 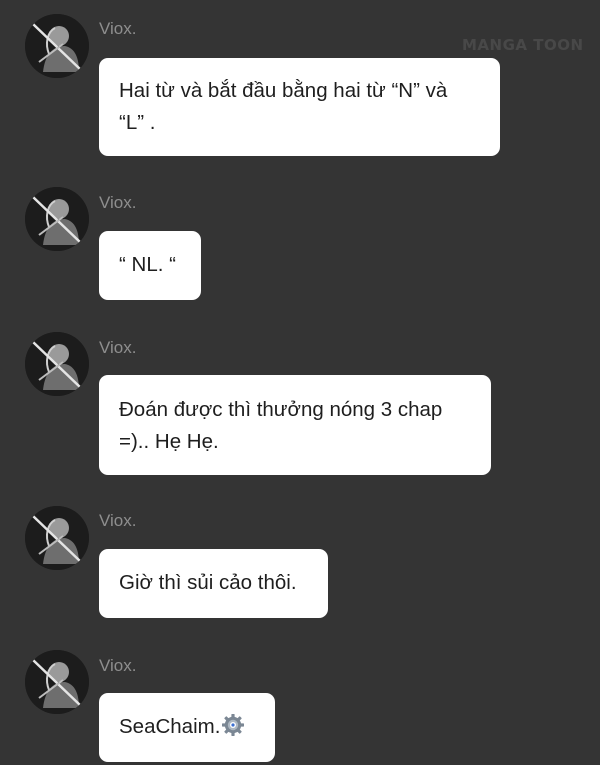 What do you see at coordinates (233, 730) in the screenshot?
I see `gear-emoji-icon` at bounding box center [233, 730].